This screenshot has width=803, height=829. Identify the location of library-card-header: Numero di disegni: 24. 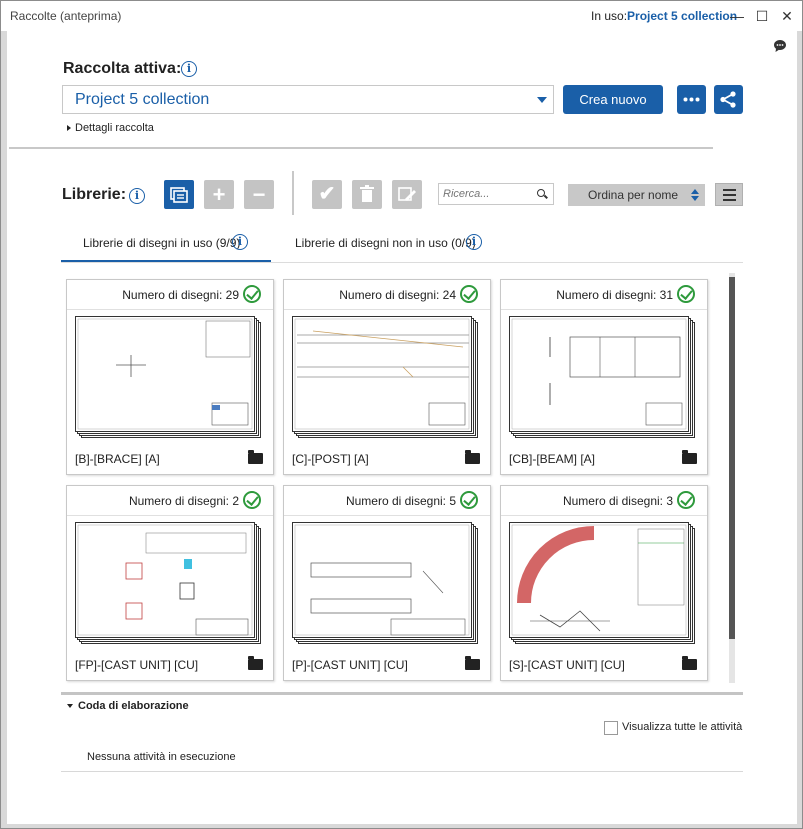
(387, 295).